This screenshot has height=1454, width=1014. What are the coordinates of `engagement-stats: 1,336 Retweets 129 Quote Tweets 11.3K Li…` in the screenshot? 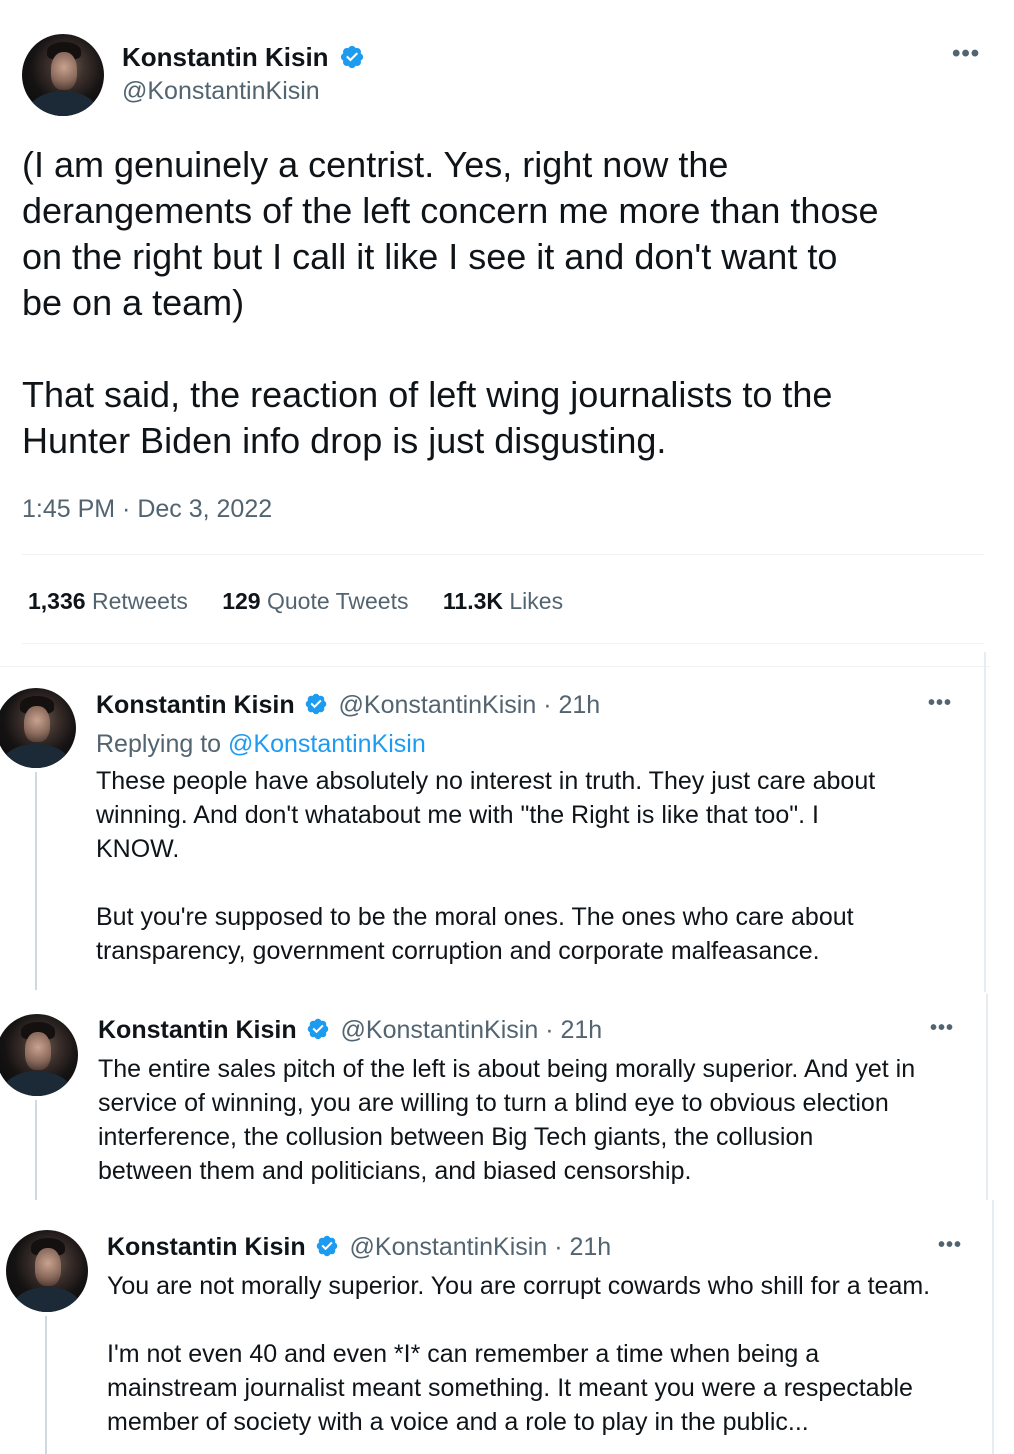 It's located at (295, 601).